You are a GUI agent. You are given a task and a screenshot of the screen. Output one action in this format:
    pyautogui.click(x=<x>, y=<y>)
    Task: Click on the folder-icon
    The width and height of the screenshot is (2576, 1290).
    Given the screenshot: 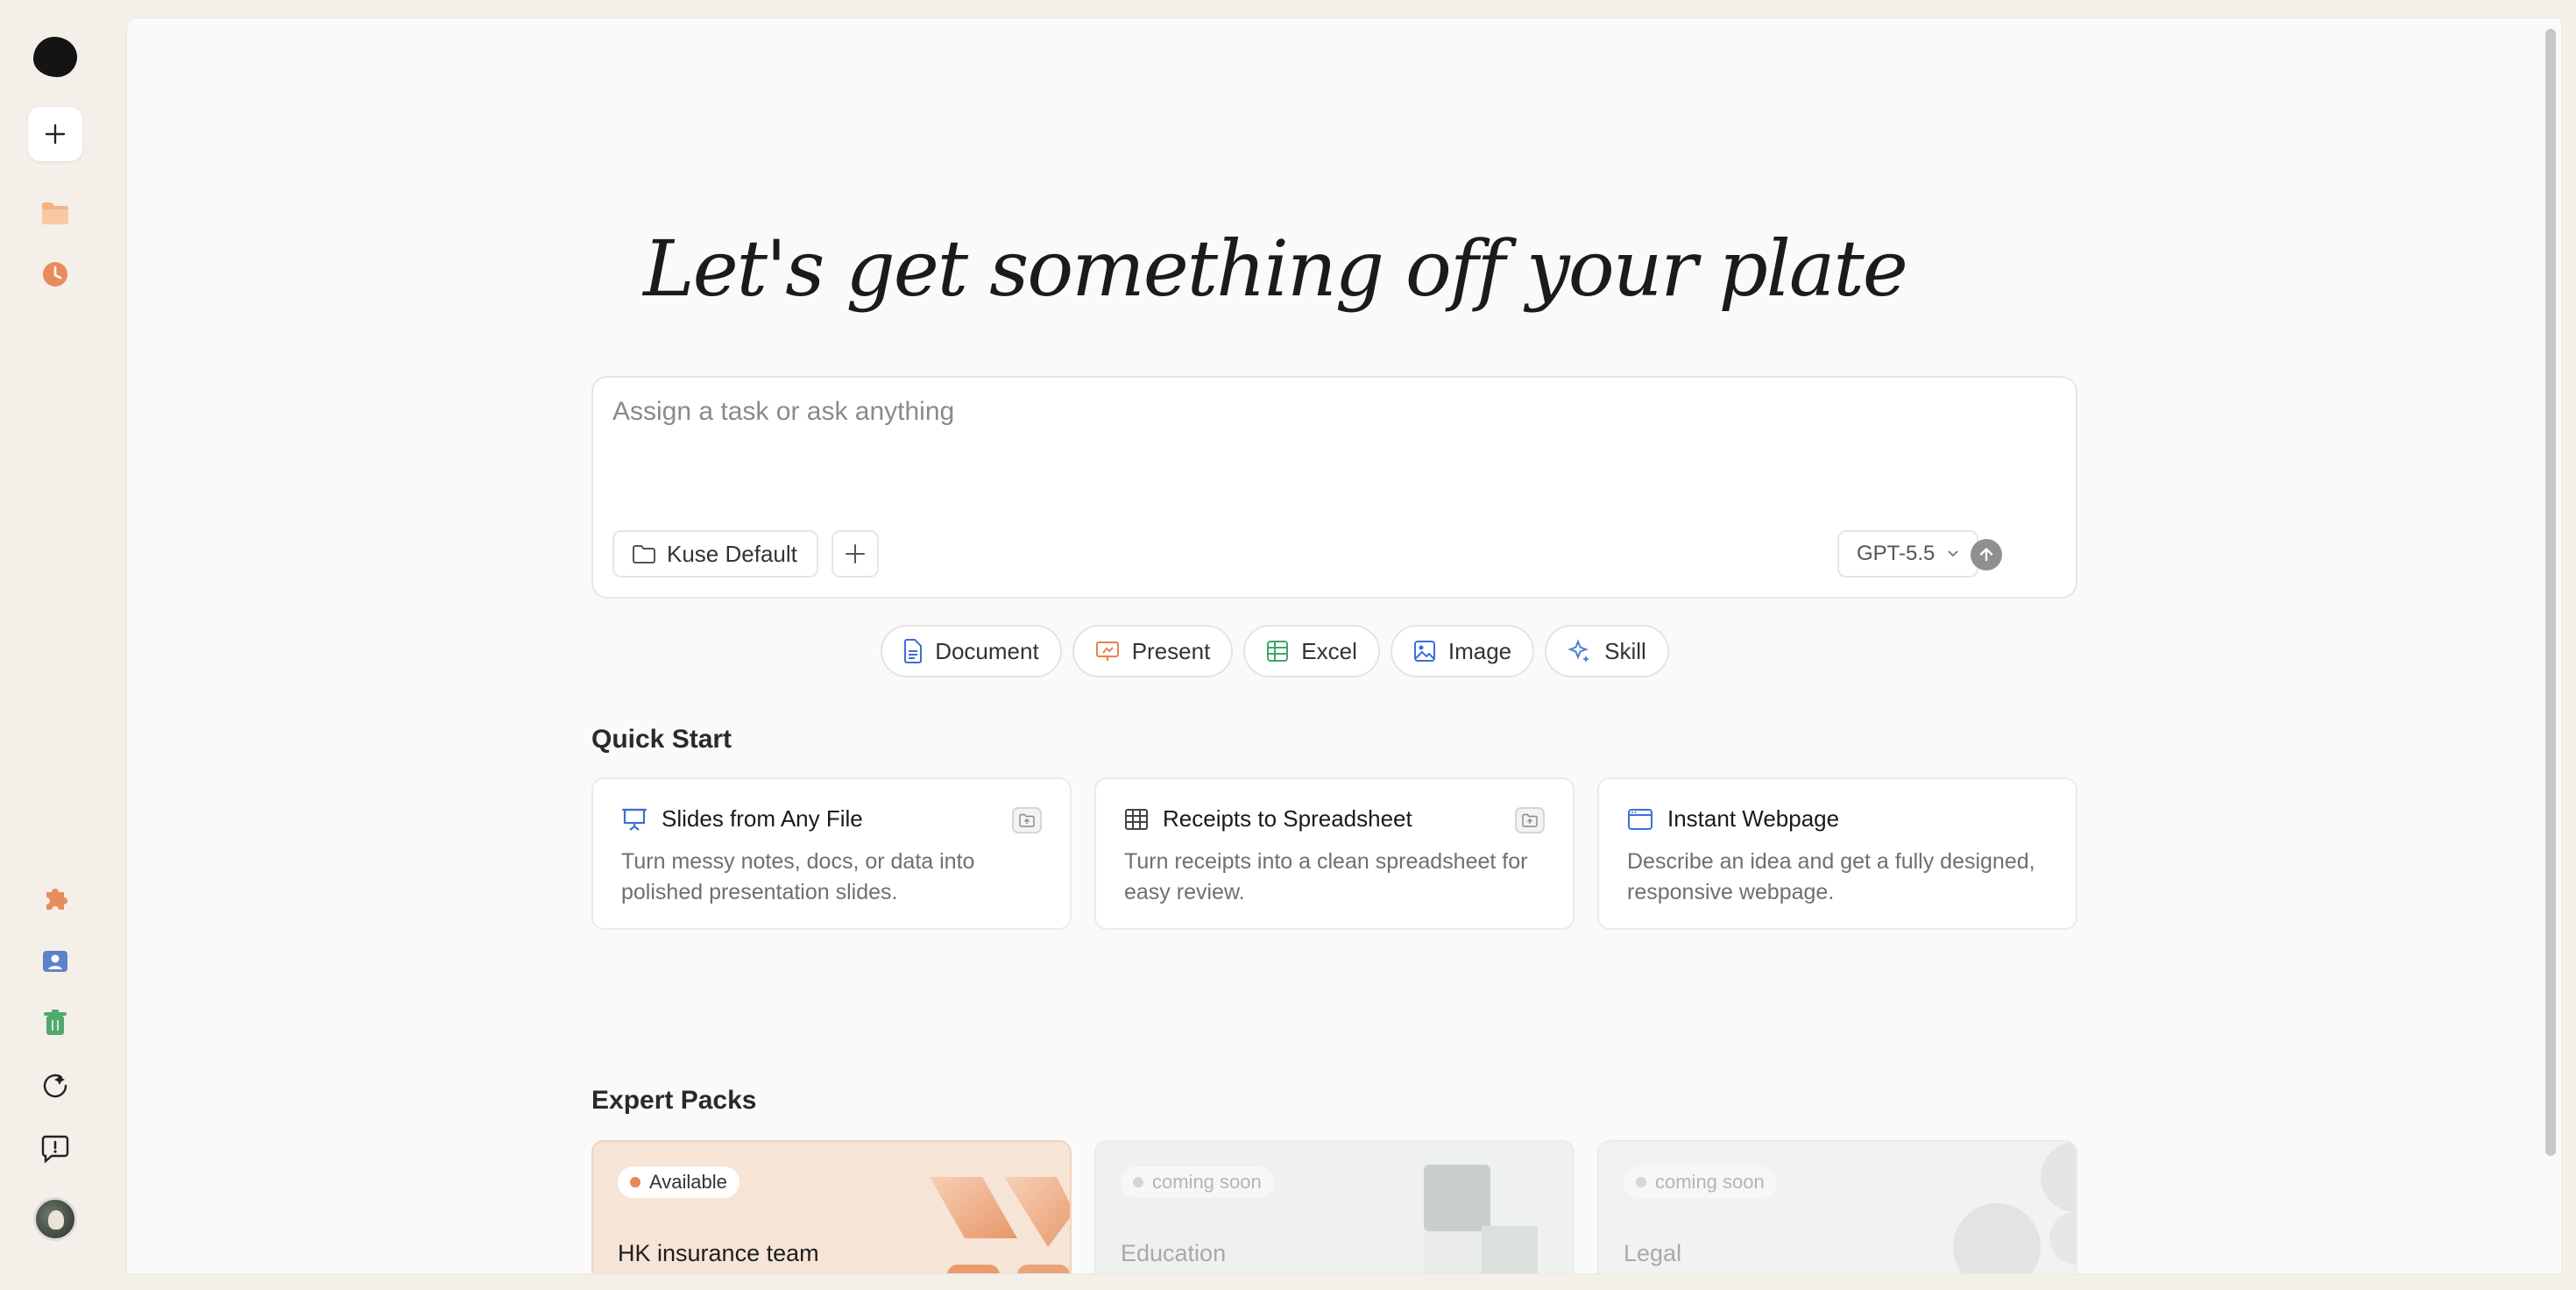 What is the action you would take?
    pyautogui.click(x=55, y=213)
    